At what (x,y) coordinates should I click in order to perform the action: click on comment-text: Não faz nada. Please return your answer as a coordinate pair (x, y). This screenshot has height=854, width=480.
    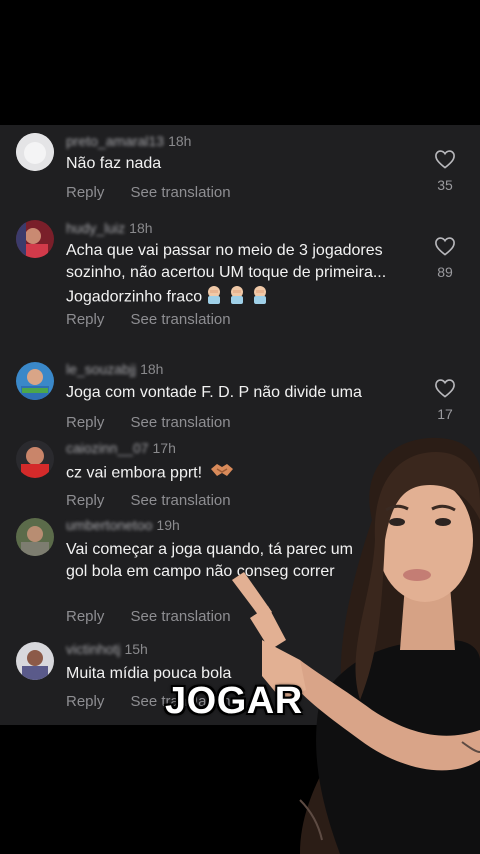
    Looking at the image, I should click on (114, 163).